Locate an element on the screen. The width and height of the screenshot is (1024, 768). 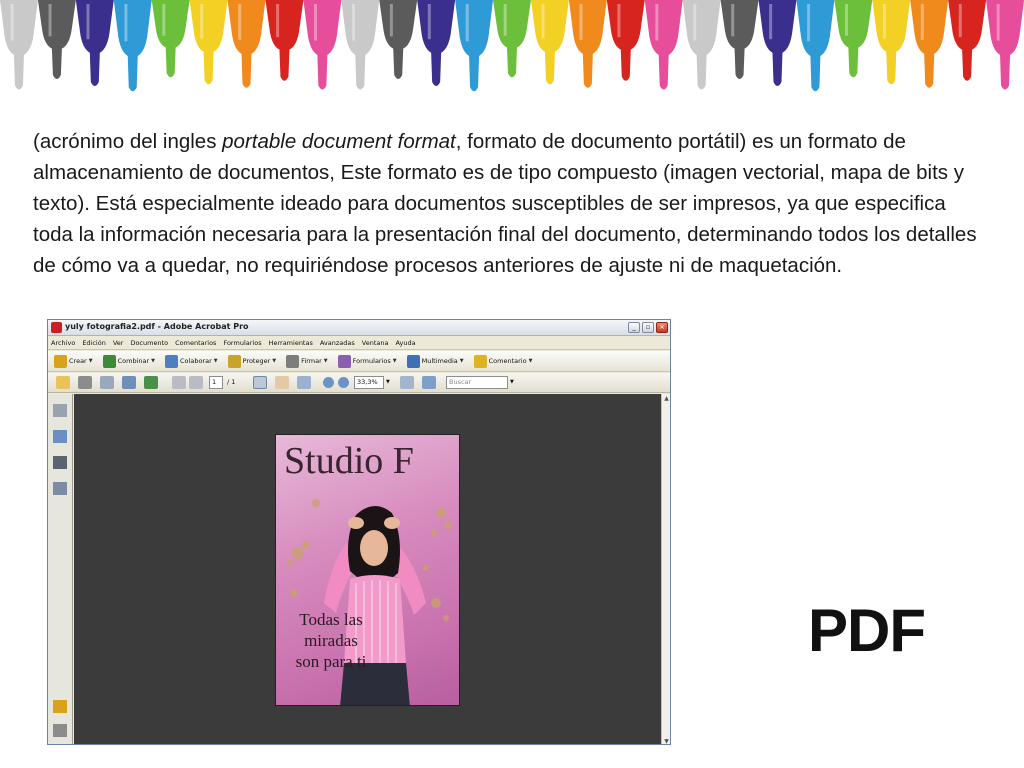
task-label: Proteger is located at coordinates (256, 361).